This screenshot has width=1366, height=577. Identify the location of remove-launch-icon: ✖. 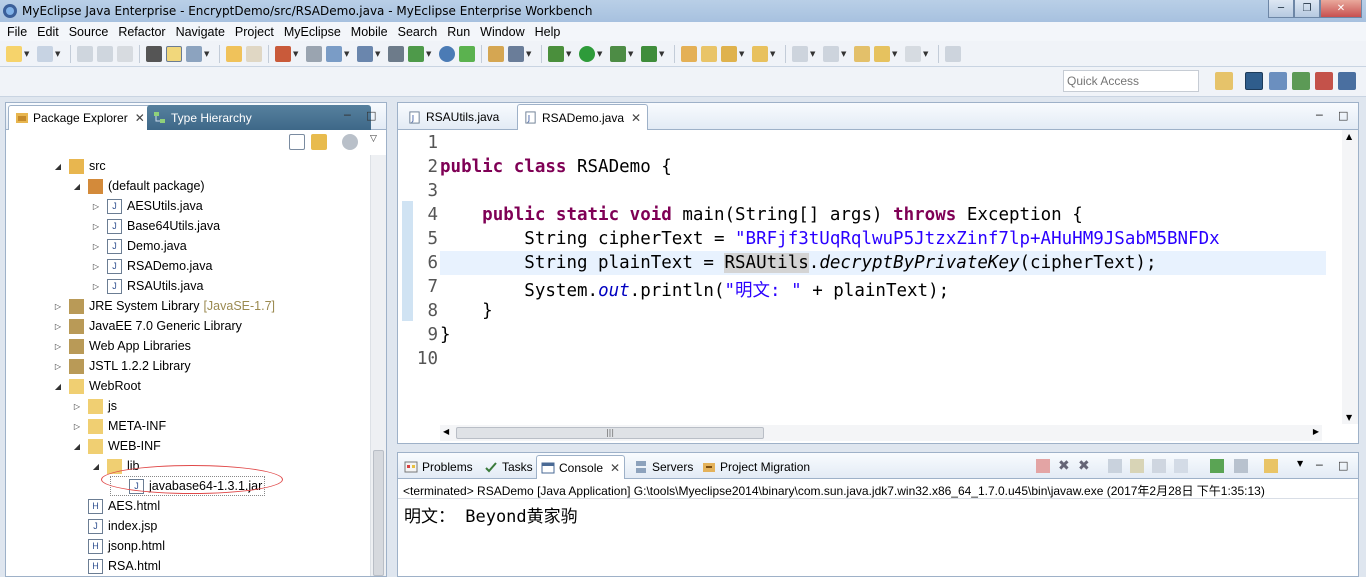
(1065, 466).